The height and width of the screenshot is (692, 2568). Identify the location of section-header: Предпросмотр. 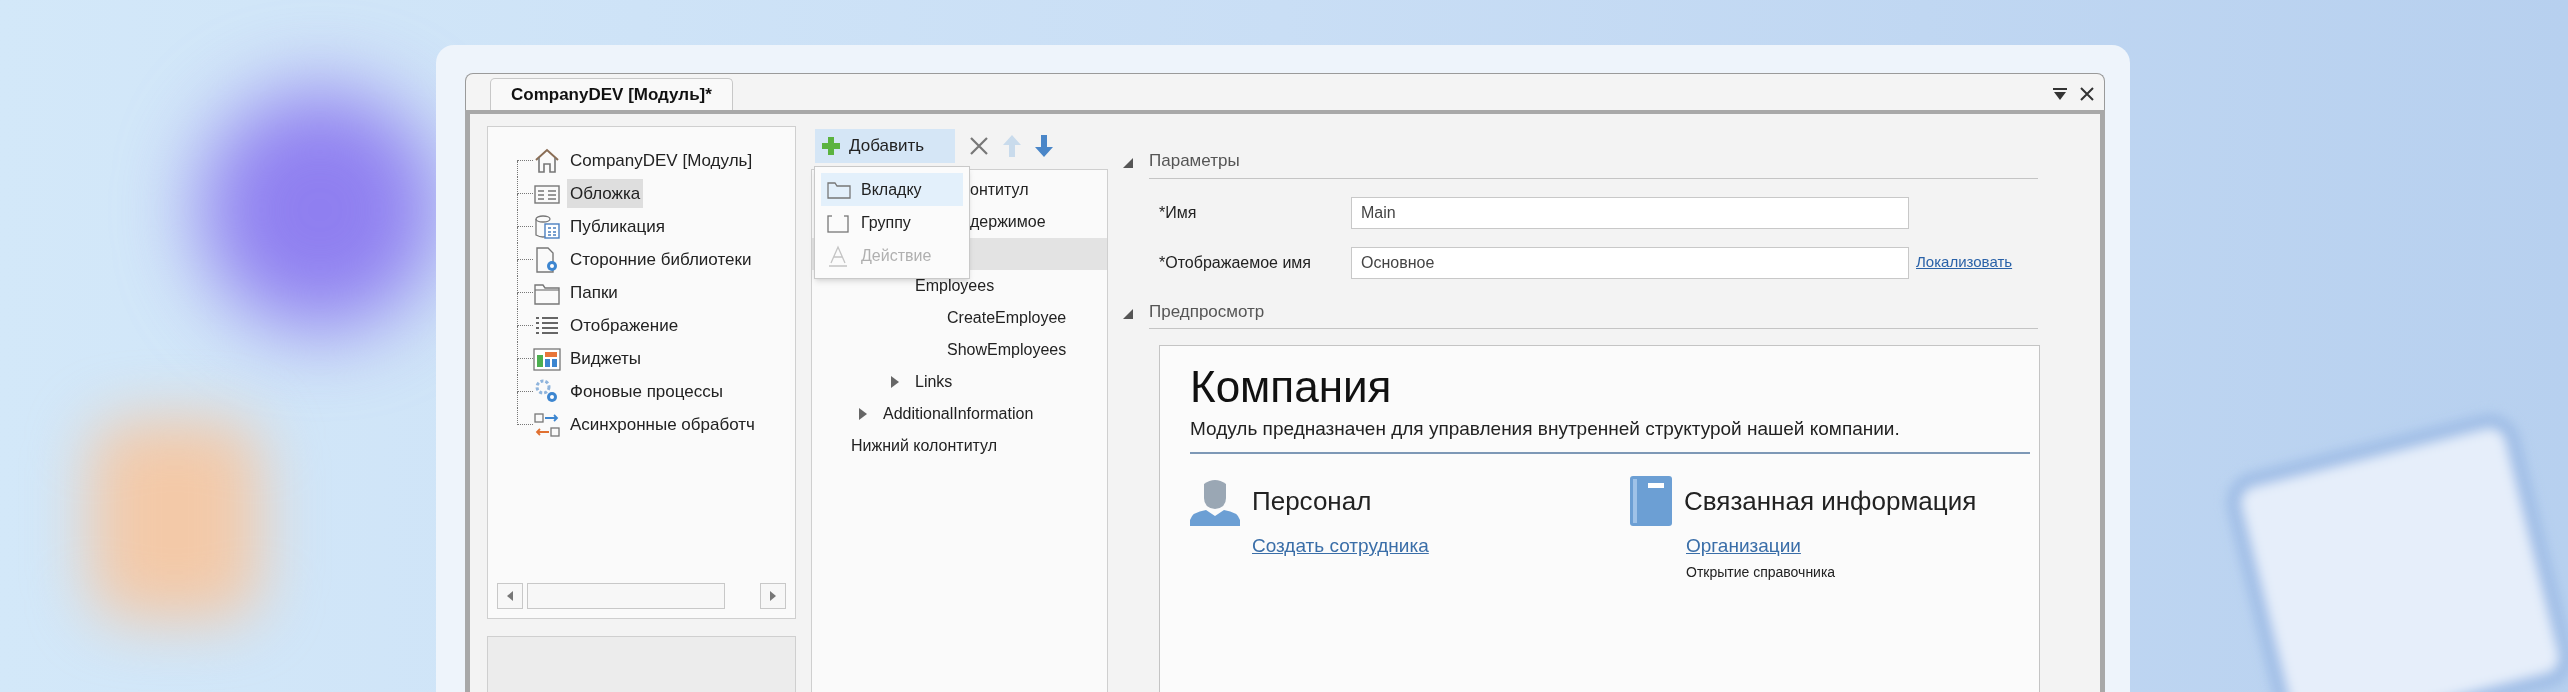
(1593, 313).